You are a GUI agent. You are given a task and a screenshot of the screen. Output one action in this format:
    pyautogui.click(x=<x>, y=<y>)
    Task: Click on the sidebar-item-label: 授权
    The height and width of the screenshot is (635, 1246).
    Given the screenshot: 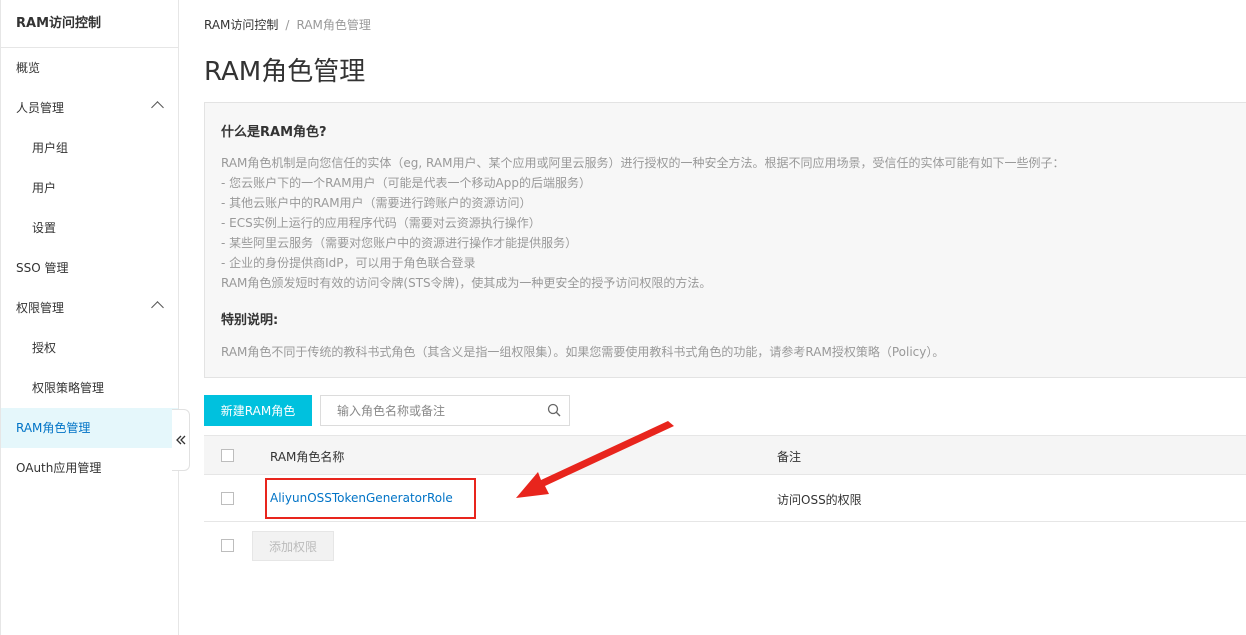 What is the action you would take?
    pyautogui.click(x=44, y=348)
    